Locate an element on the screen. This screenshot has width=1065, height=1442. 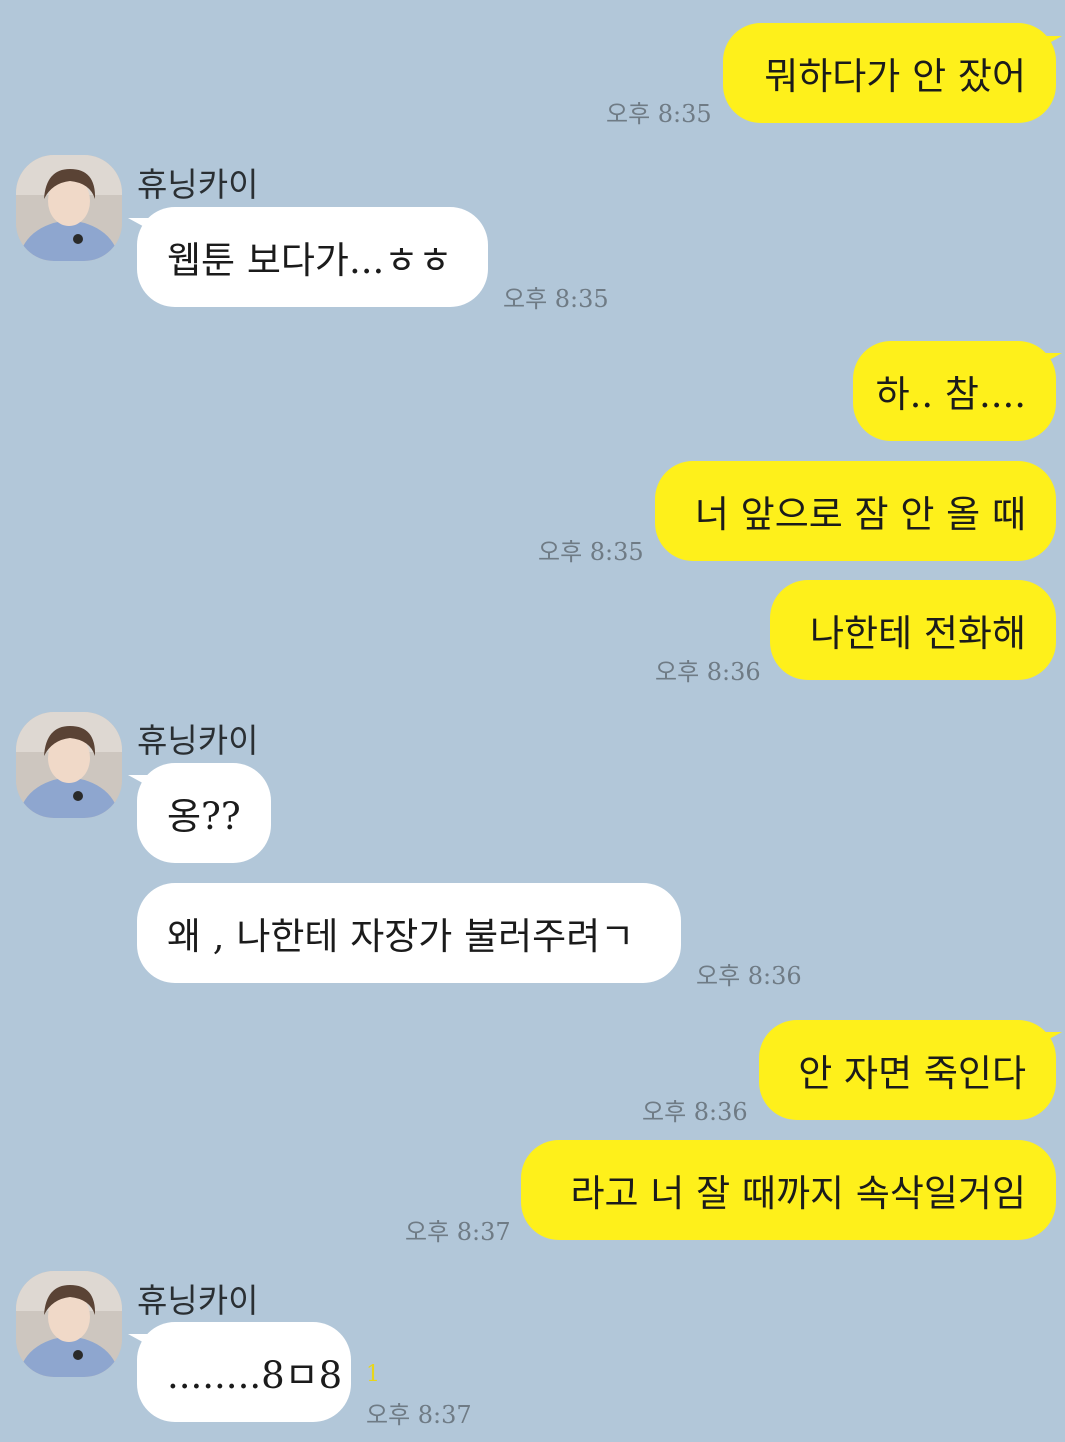
my-message-bubble: 라고 너 잘 때까지 속삭일거임 is located at coordinates (788, 1190).